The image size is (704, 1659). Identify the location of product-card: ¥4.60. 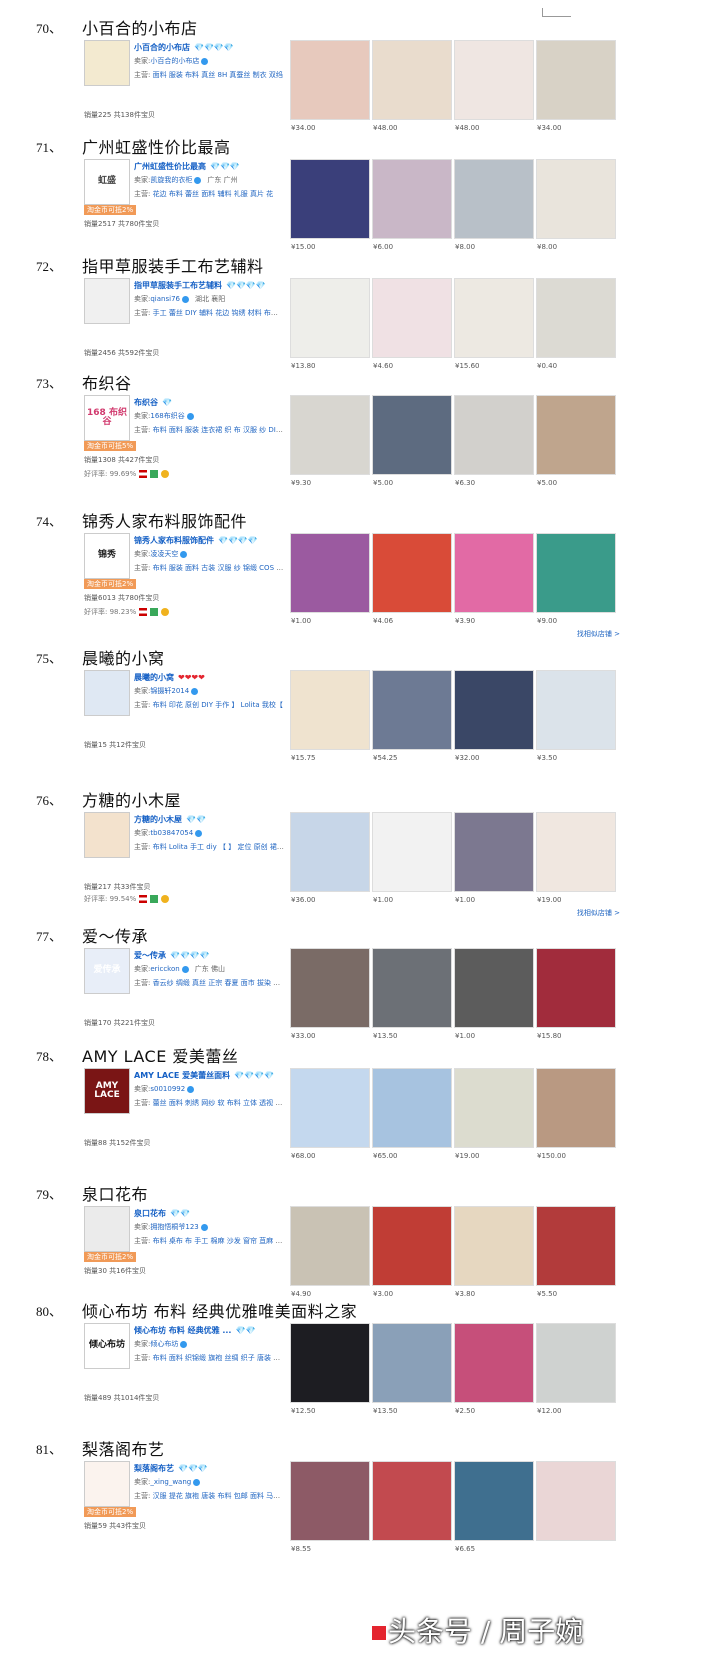
(412, 326).